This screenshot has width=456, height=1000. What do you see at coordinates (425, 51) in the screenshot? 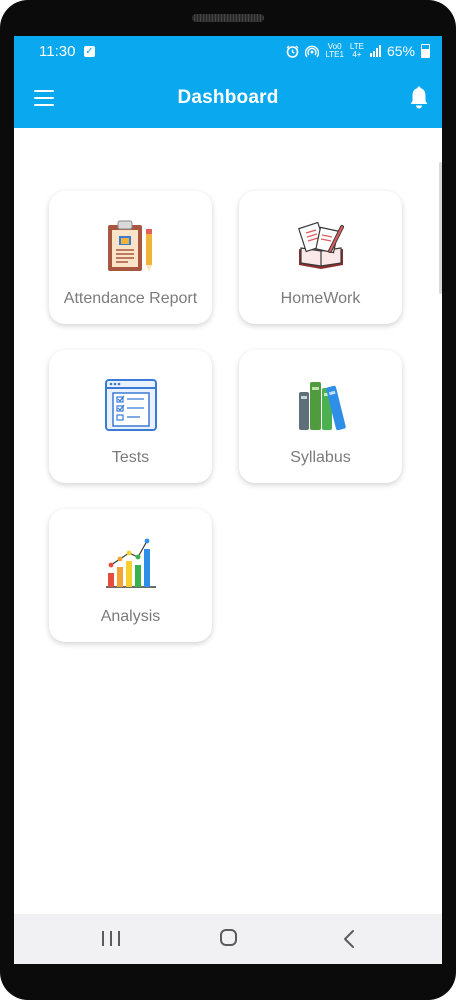
I see `battery-icon` at bounding box center [425, 51].